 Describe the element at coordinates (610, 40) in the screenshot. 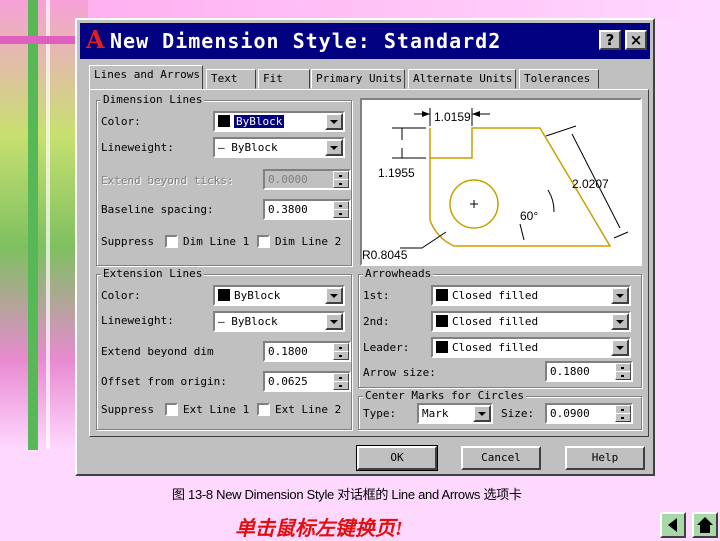

I see `help-title-button: ?` at that location.